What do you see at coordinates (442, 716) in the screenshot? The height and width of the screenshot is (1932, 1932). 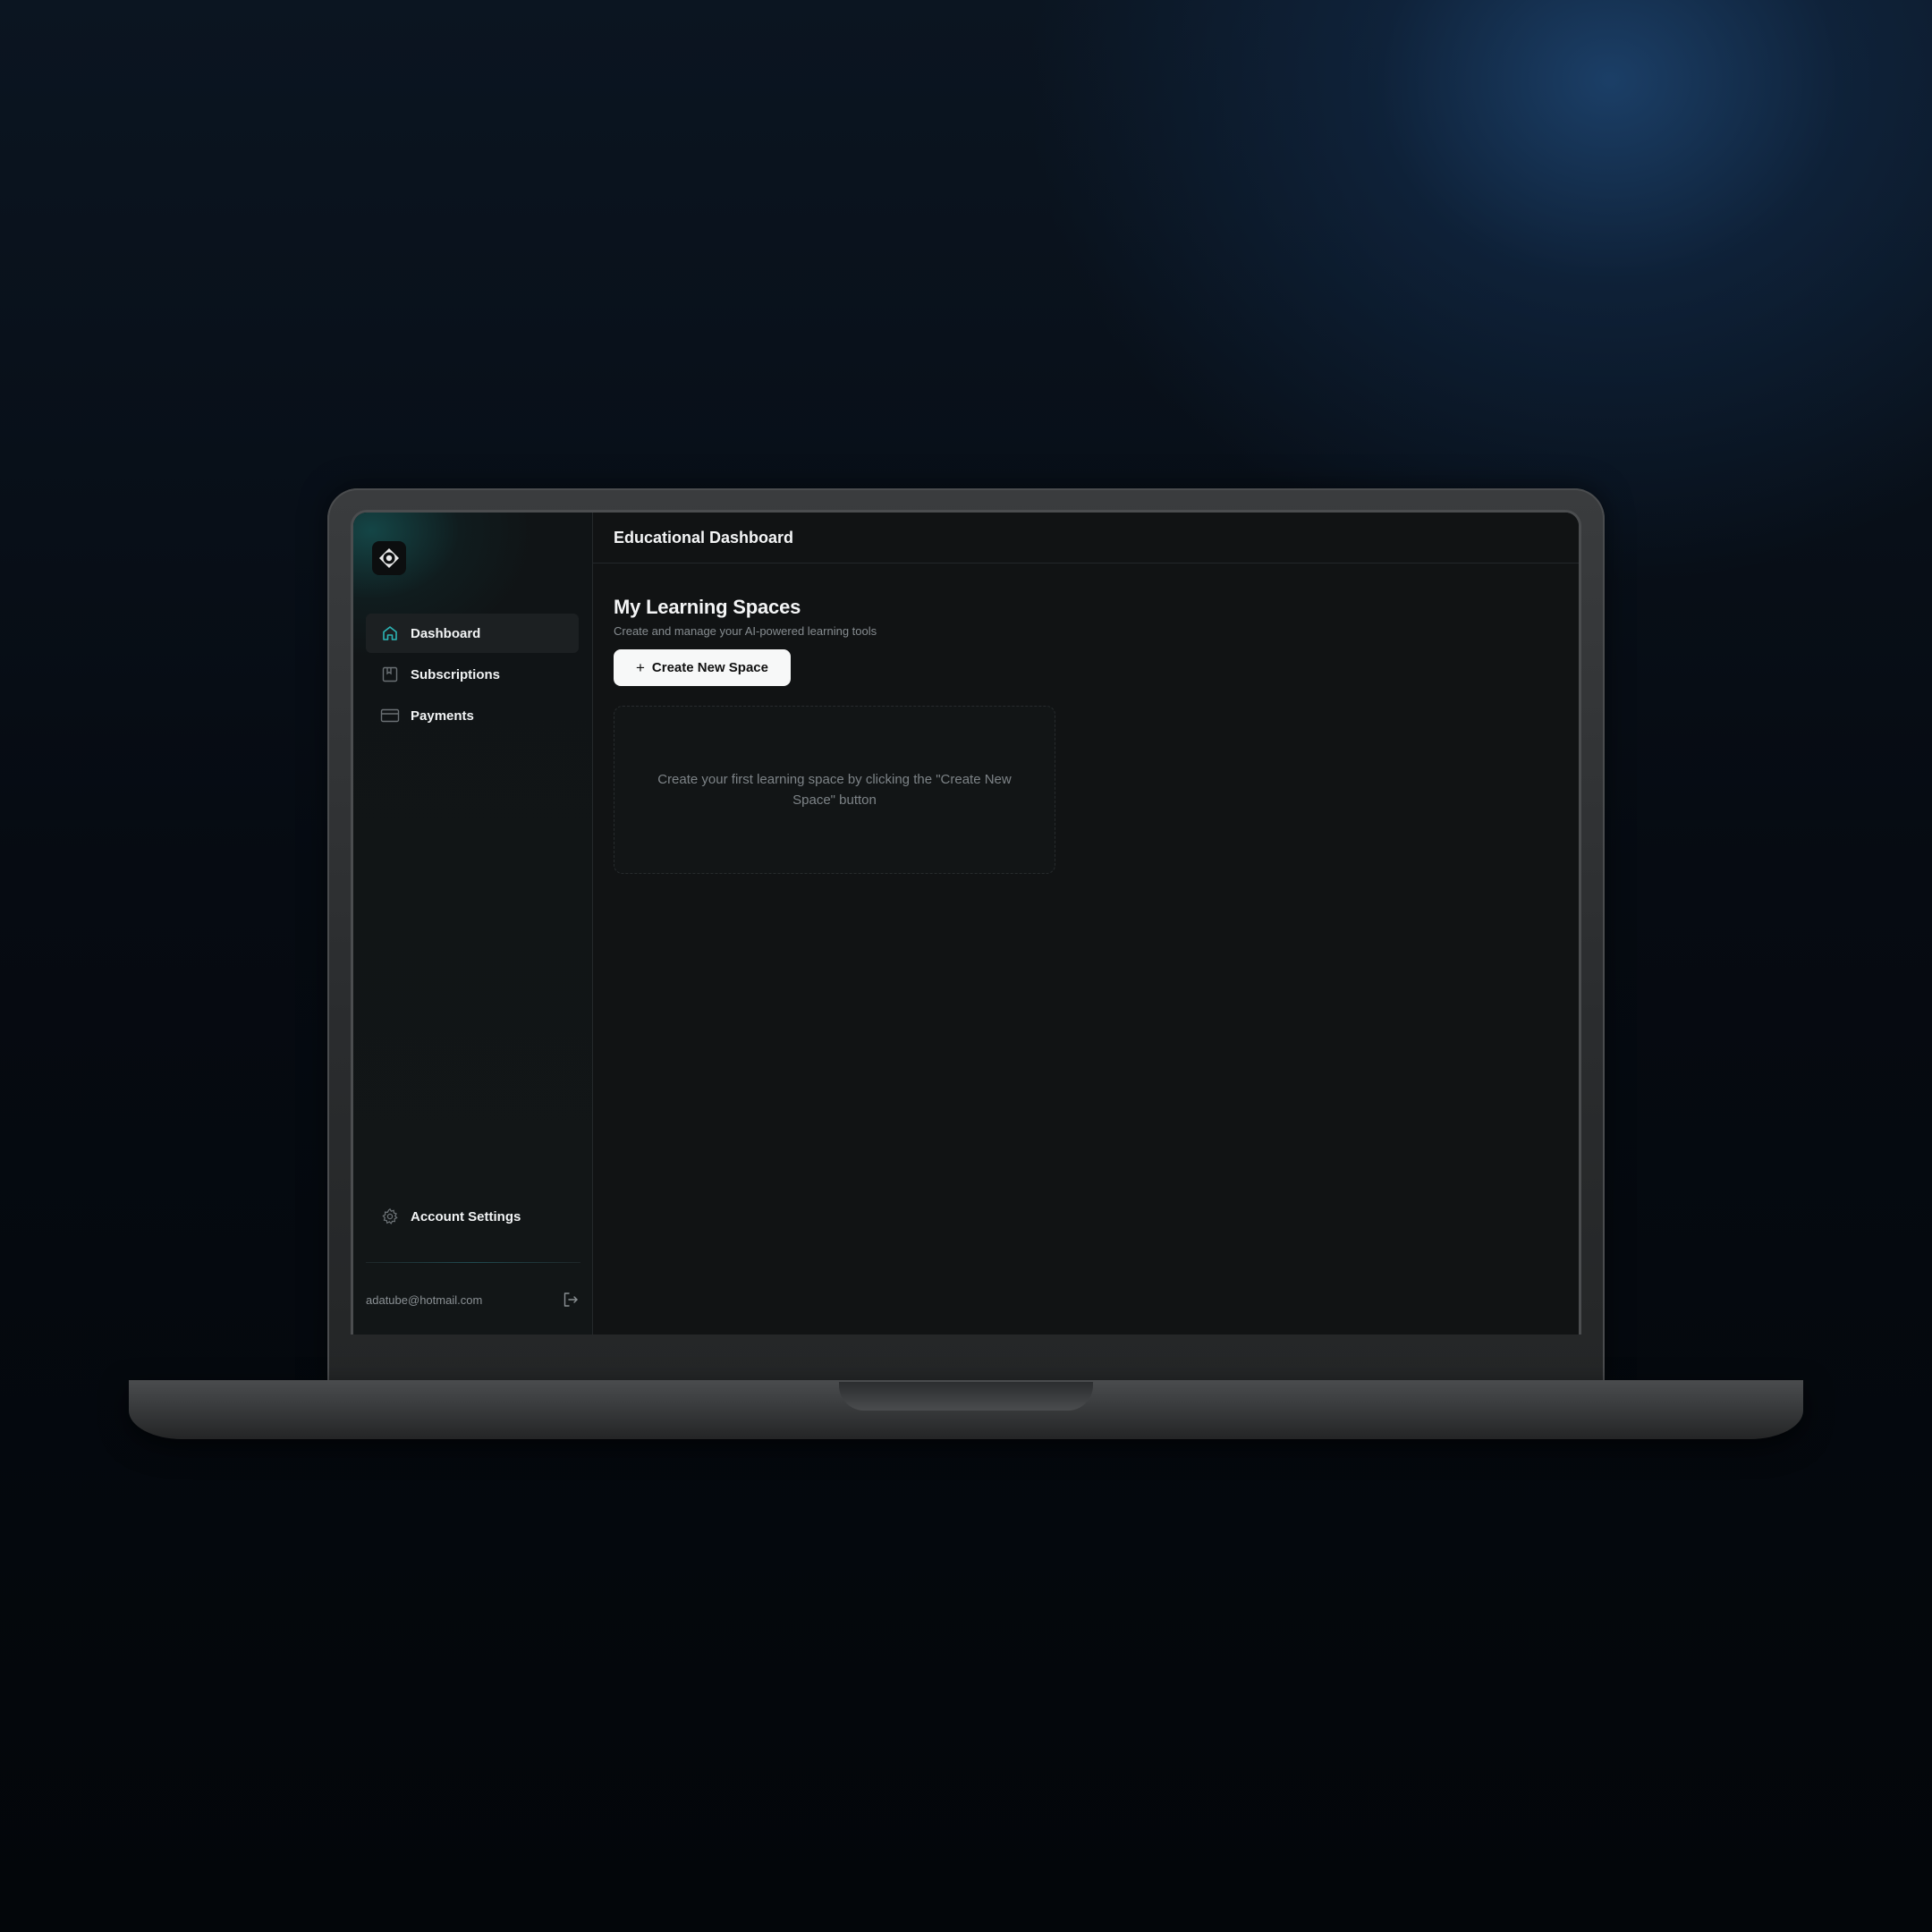 I see `sidebar-item-label: Payments` at bounding box center [442, 716].